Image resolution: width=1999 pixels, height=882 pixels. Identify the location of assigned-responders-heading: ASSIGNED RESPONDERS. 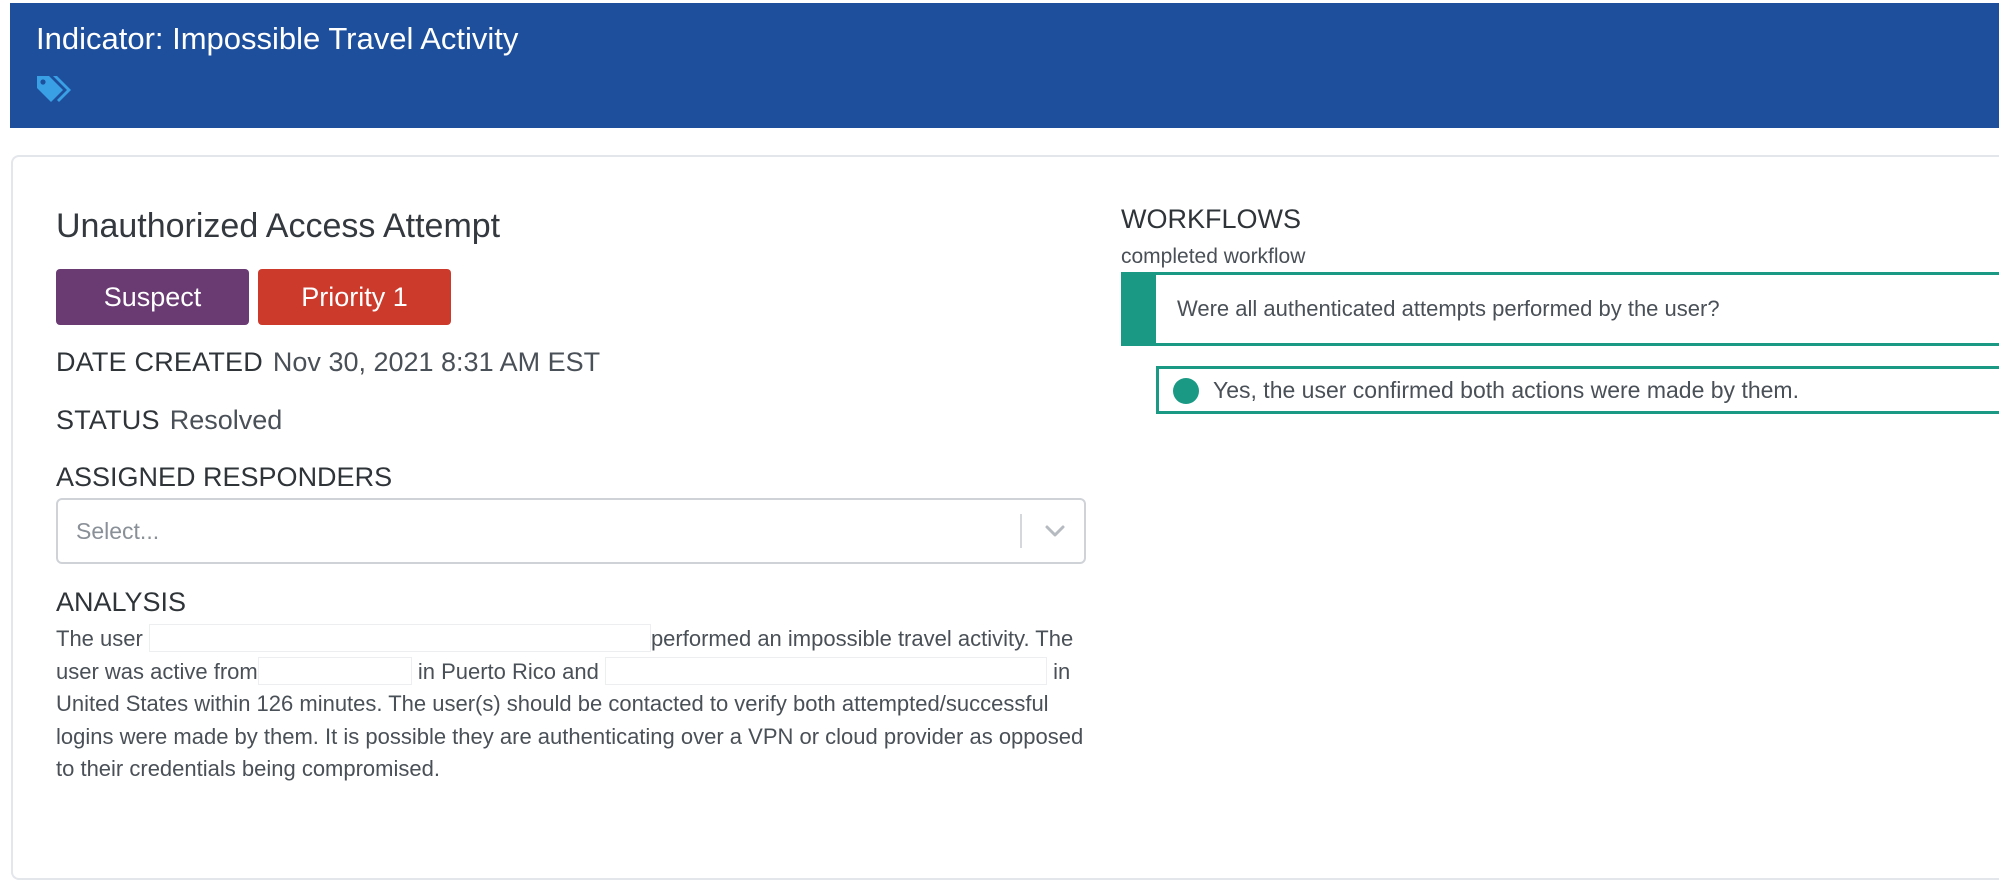
(224, 477).